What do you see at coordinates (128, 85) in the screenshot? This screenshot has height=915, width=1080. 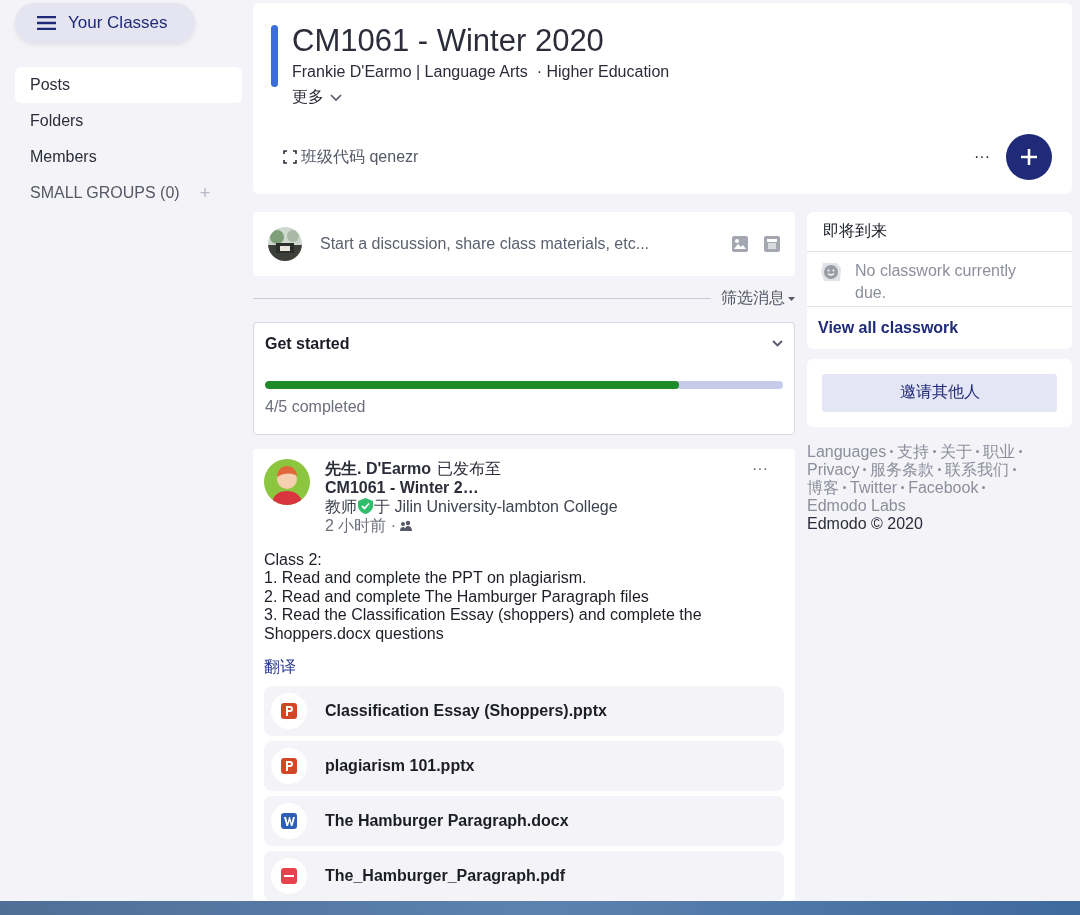 I see `nav-item: Posts` at bounding box center [128, 85].